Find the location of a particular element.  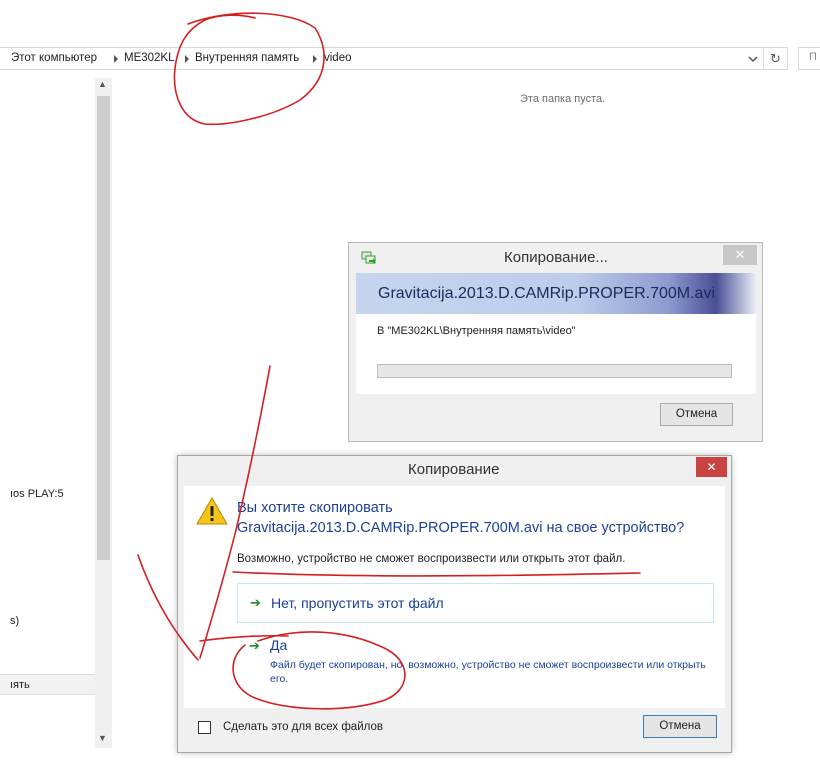

nav-item: s) is located at coordinates (14, 621).